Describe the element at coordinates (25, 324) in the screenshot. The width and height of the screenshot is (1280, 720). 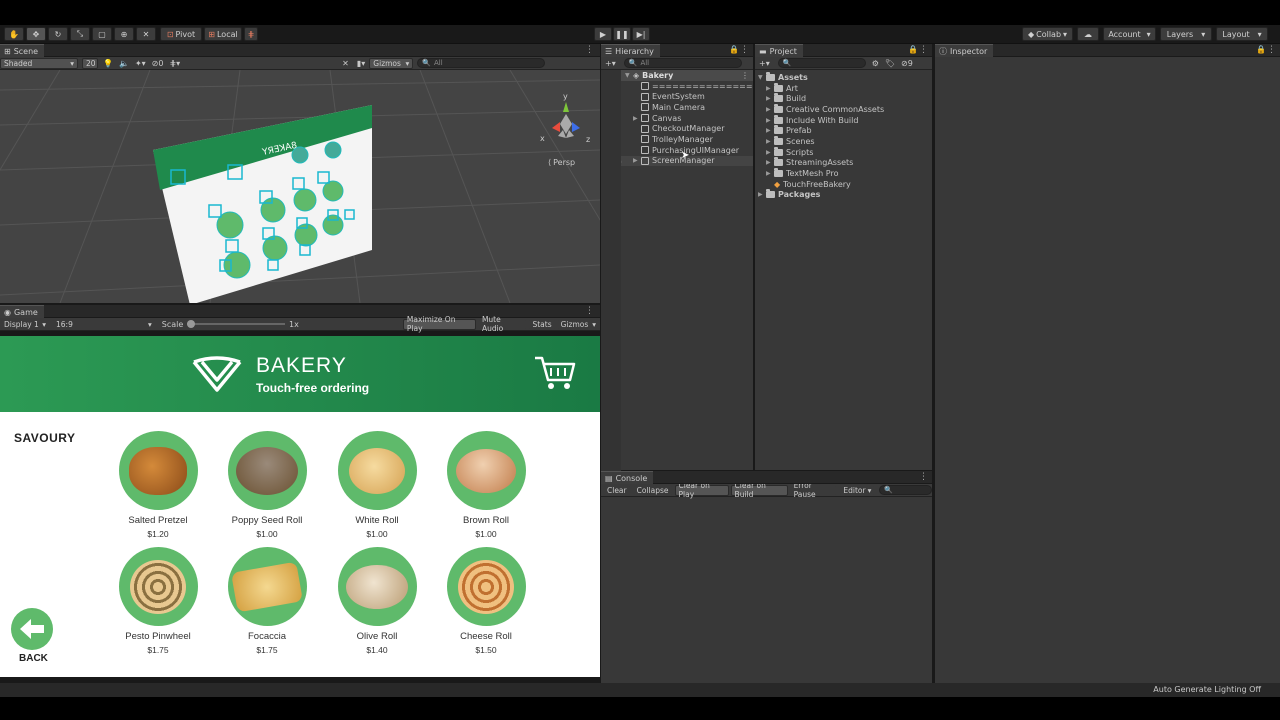
I see `display-dropdown: Display 1 ▾` at that location.